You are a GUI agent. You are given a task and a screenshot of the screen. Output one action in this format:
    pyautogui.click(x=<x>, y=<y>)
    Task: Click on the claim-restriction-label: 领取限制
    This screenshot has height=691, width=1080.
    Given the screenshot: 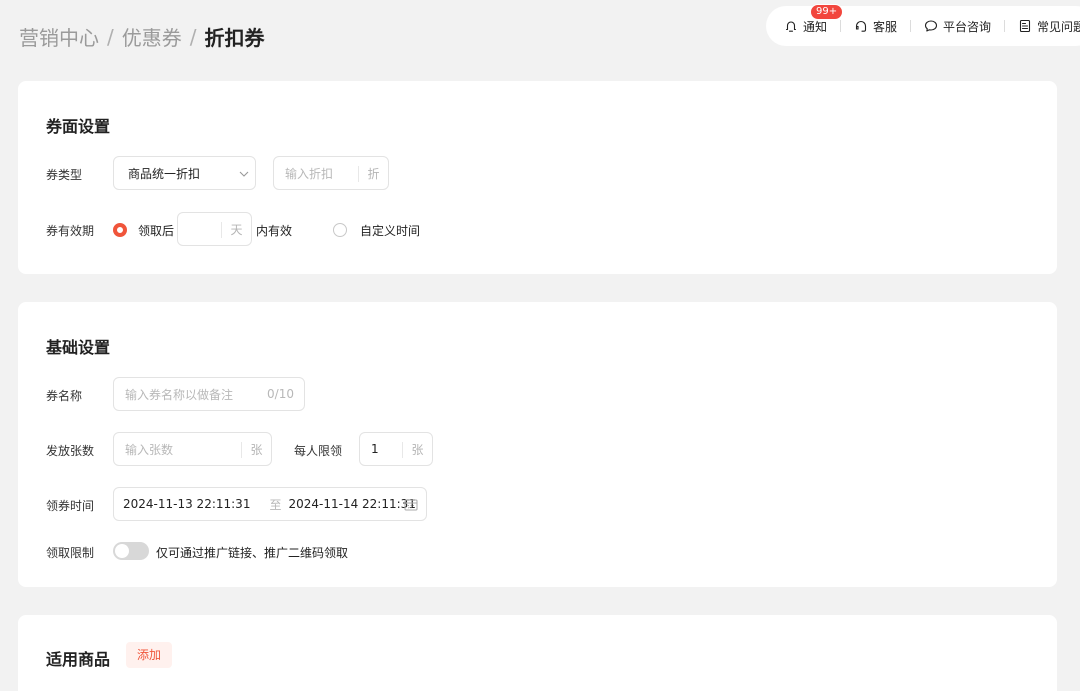 What is the action you would take?
    pyautogui.click(x=70, y=553)
    